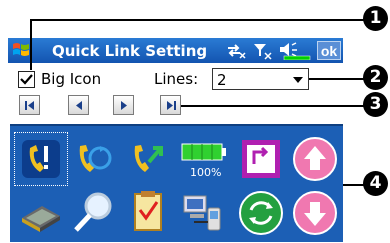 The image size is (390, 243). What do you see at coordinates (148, 159) in the screenshot?
I see `phone-arrow-icon` at bounding box center [148, 159].